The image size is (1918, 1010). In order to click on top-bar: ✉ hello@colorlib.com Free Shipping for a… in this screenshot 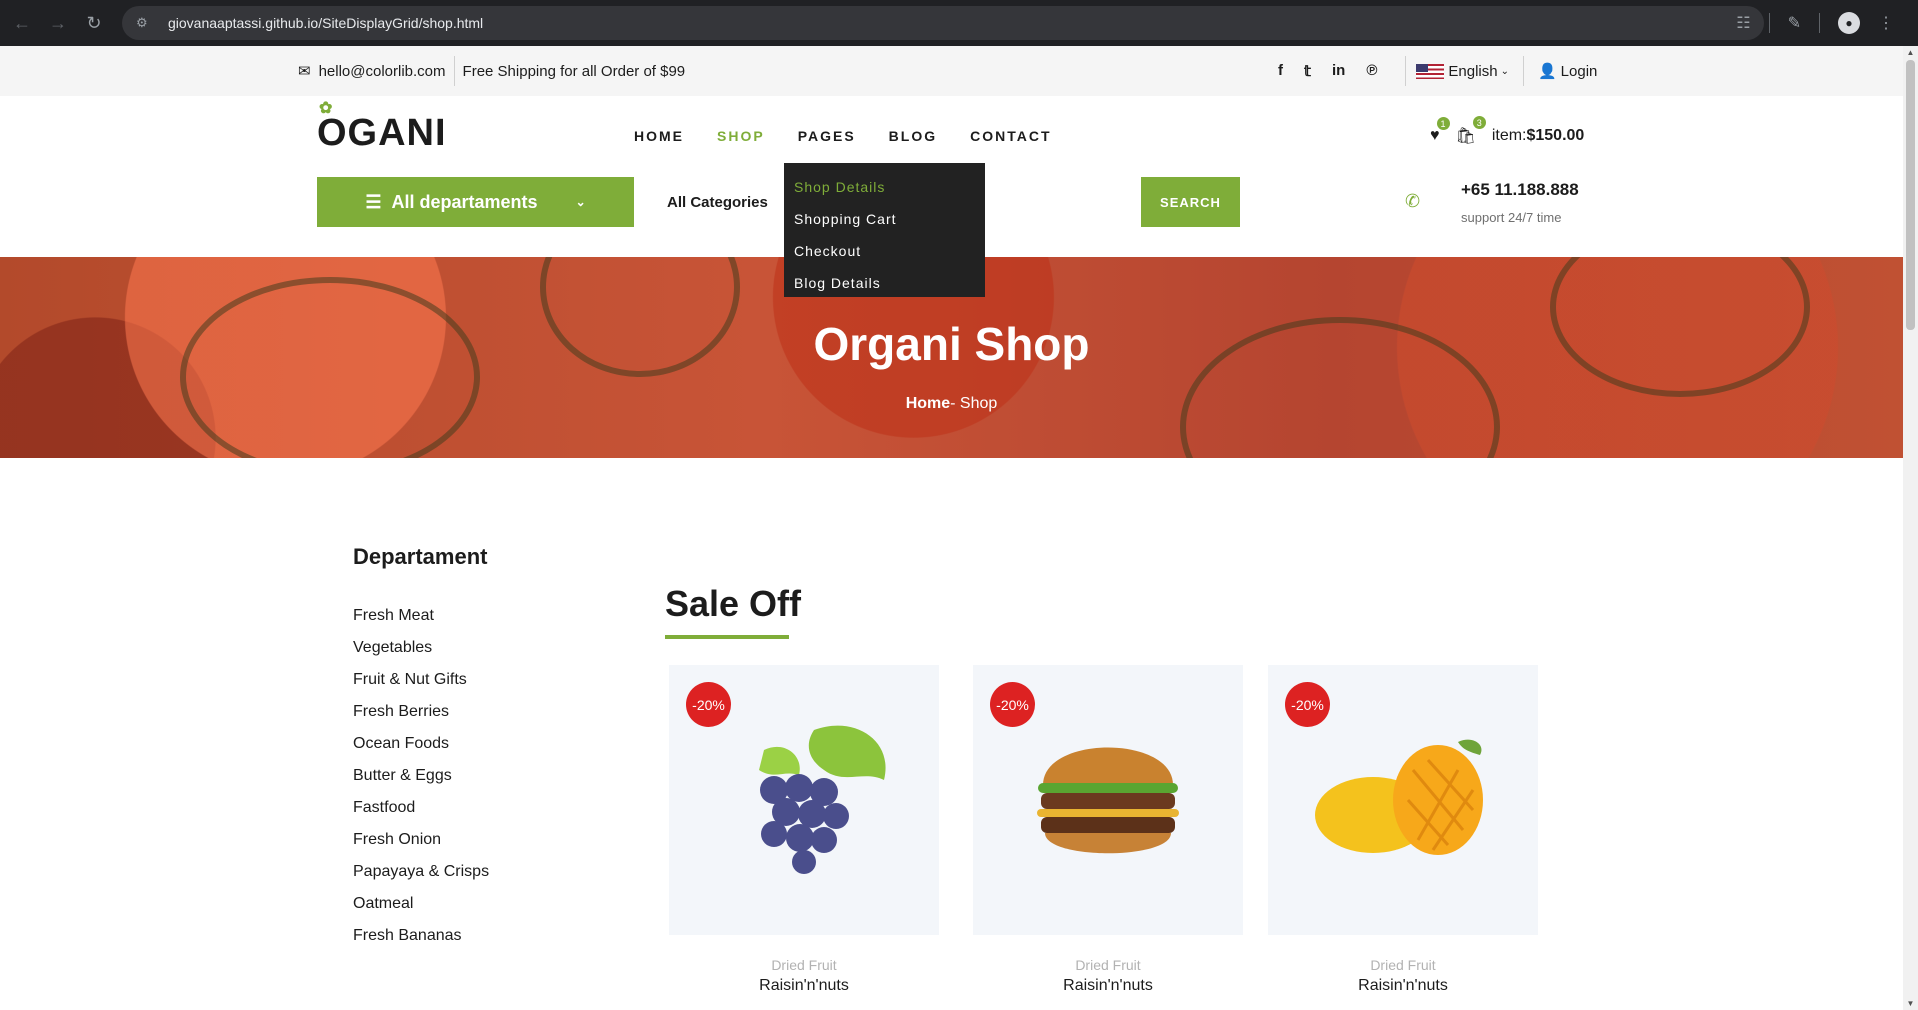, I will do `click(951, 71)`.